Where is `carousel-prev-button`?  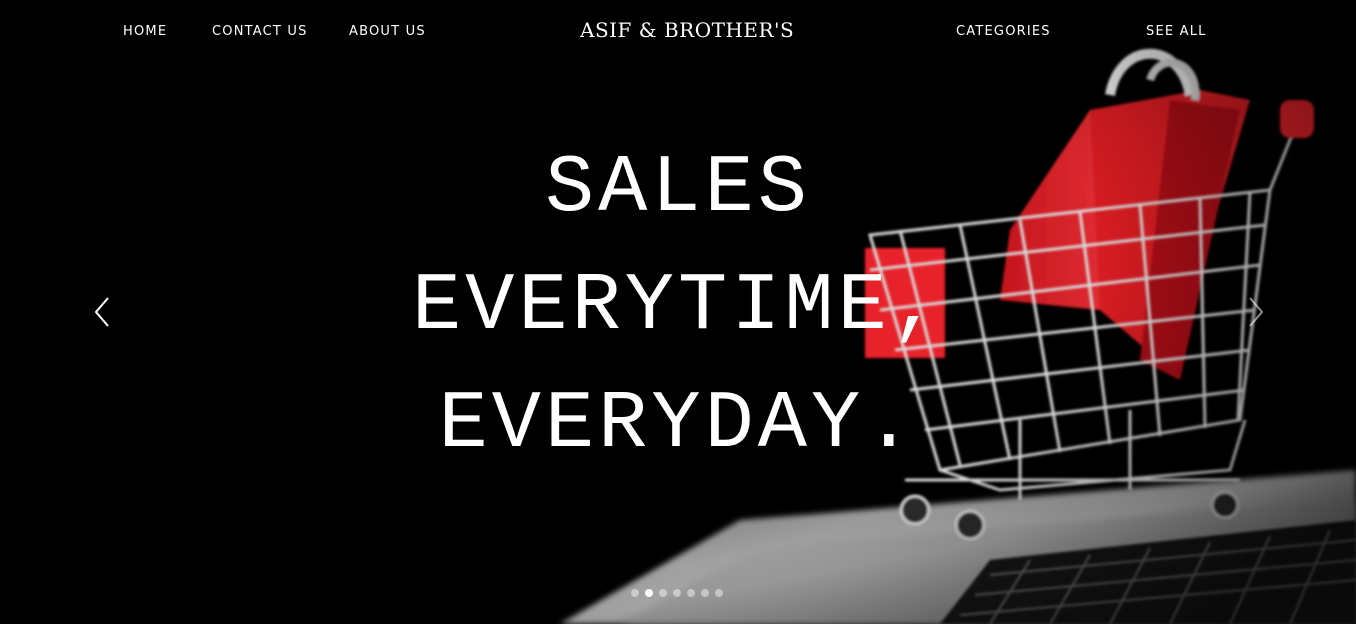
carousel-prev-button is located at coordinates (103, 312).